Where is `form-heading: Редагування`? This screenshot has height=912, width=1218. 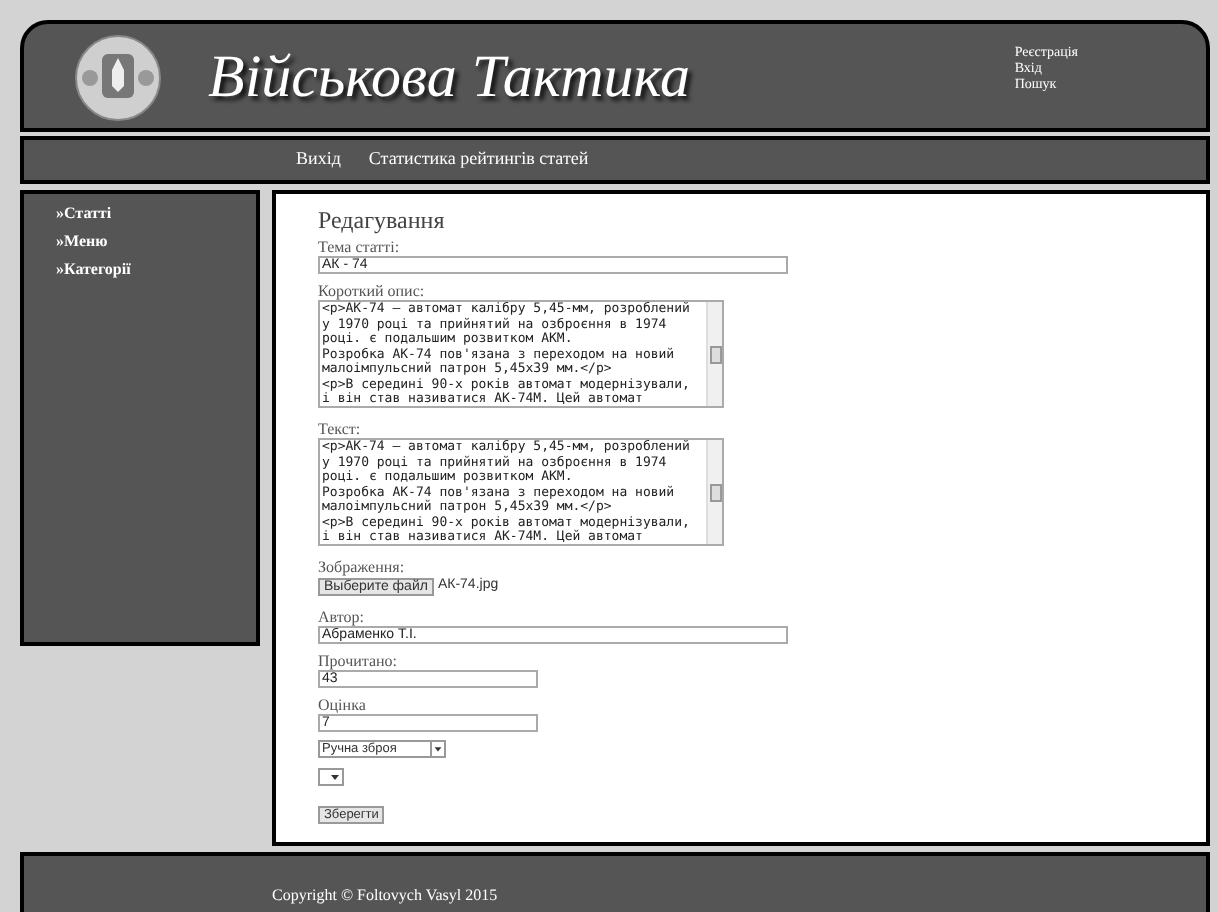 form-heading: Редагування is located at coordinates (382, 220).